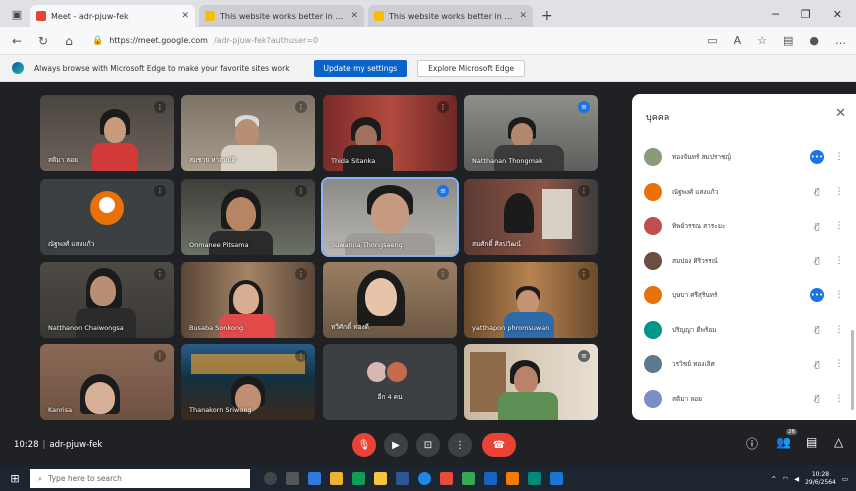  What do you see at coordinates (107, 382) in the screenshot?
I see `participant-tile: ⋮ Kanrisa` at bounding box center [107, 382].